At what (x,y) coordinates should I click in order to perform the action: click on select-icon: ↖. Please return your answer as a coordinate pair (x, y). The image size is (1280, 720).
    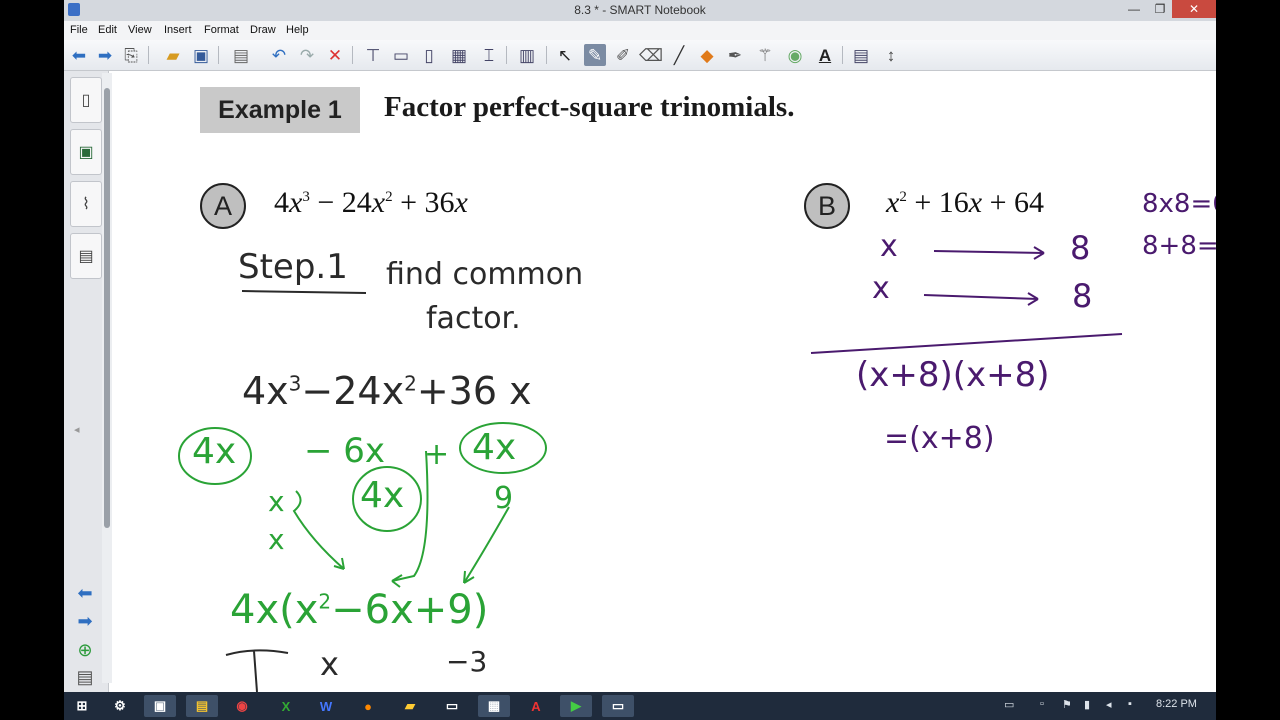
    Looking at the image, I should click on (565, 55).